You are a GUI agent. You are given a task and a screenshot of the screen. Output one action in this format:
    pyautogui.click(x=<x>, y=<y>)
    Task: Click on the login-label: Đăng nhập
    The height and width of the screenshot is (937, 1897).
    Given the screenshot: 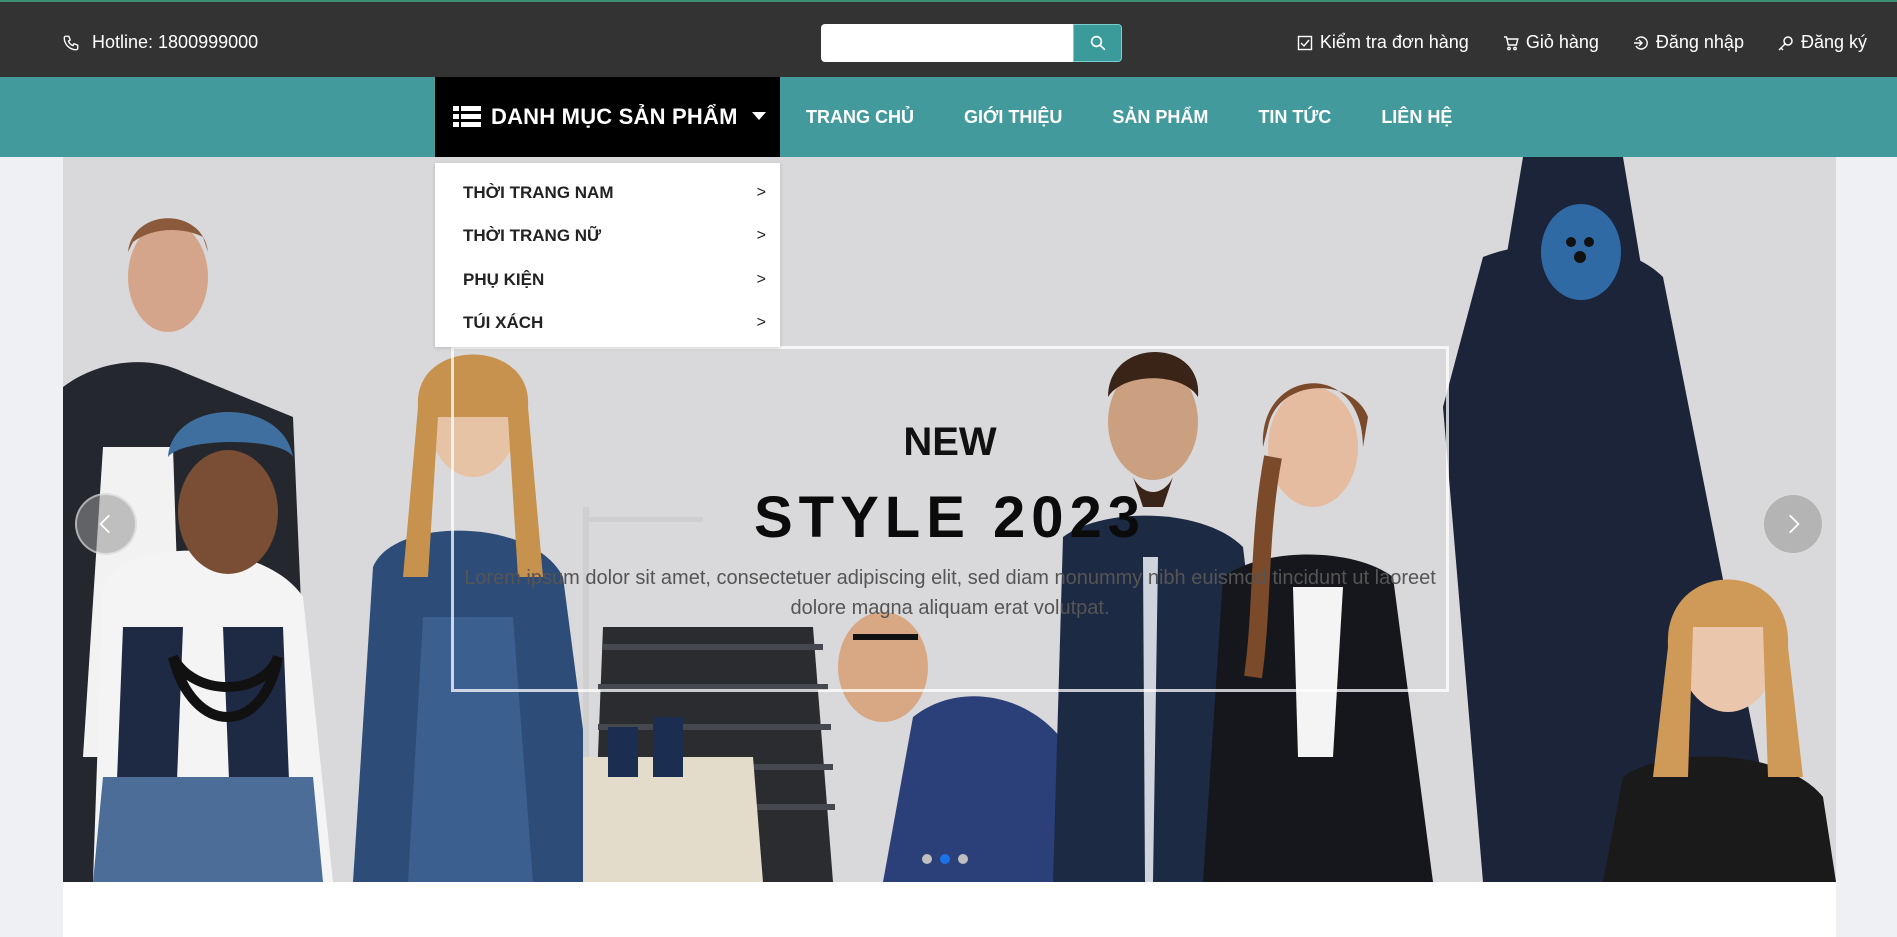 What is the action you would take?
    pyautogui.click(x=1699, y=42)
    